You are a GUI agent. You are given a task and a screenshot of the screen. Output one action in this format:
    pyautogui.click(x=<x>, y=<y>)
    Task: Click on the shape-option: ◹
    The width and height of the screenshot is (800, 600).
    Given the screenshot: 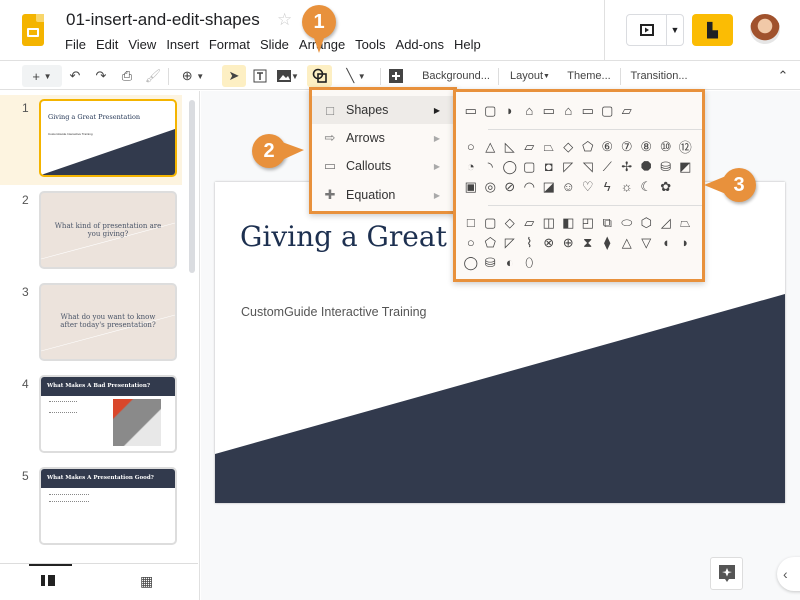 What is the action you would take?
    pyautogui.click(x=588, y=166)
    